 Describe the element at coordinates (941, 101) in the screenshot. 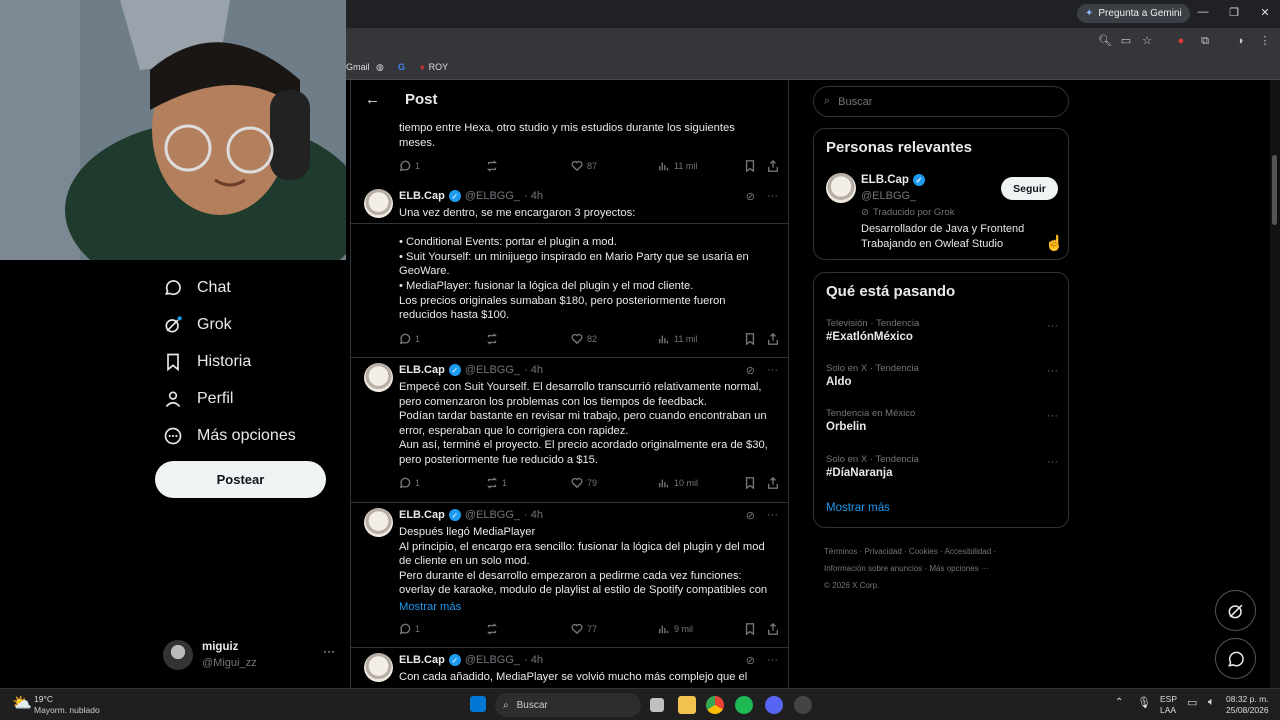

I see `search-input: ⌕ Buscar` at that location.